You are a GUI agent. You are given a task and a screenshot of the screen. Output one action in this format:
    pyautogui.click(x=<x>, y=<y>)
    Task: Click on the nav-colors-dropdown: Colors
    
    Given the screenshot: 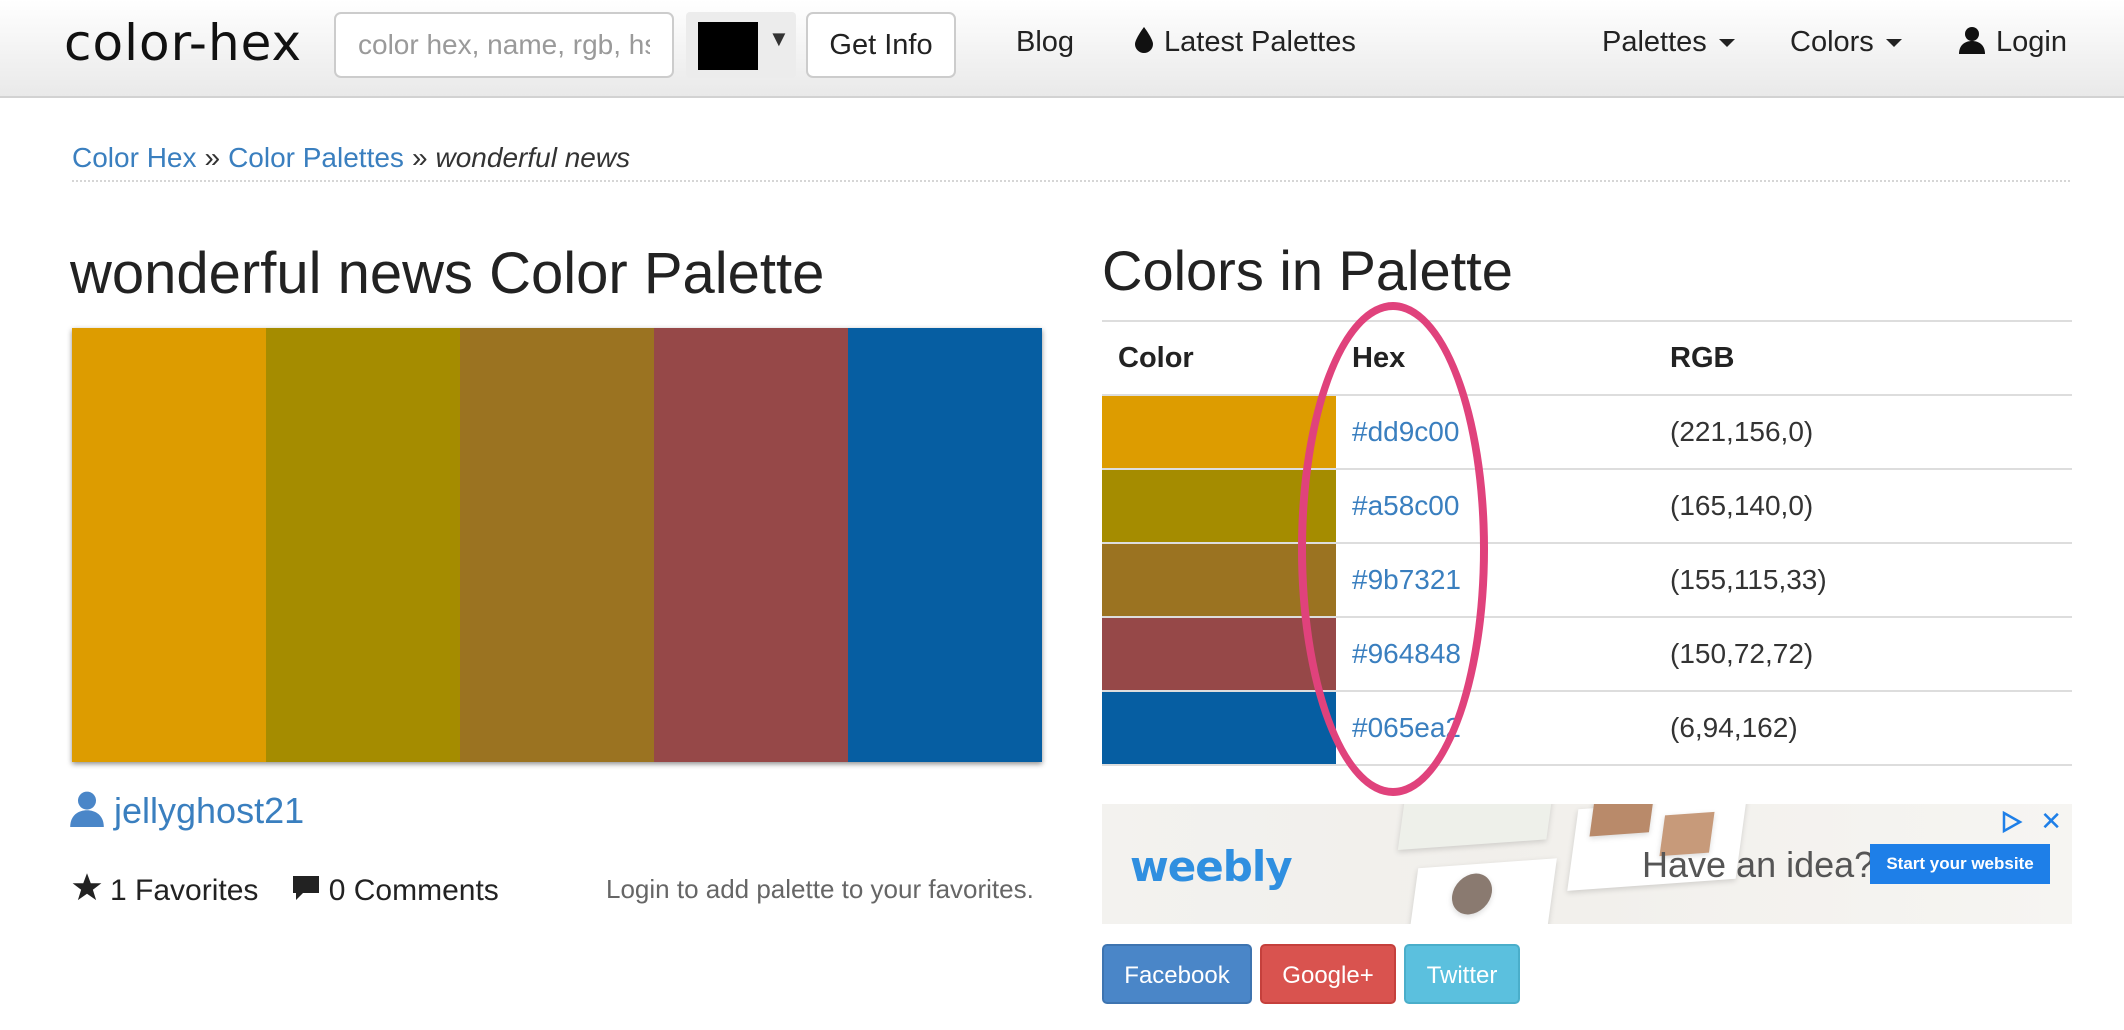 What is the action you would take?
    pyautogui.click(x=1846, y=42)
    